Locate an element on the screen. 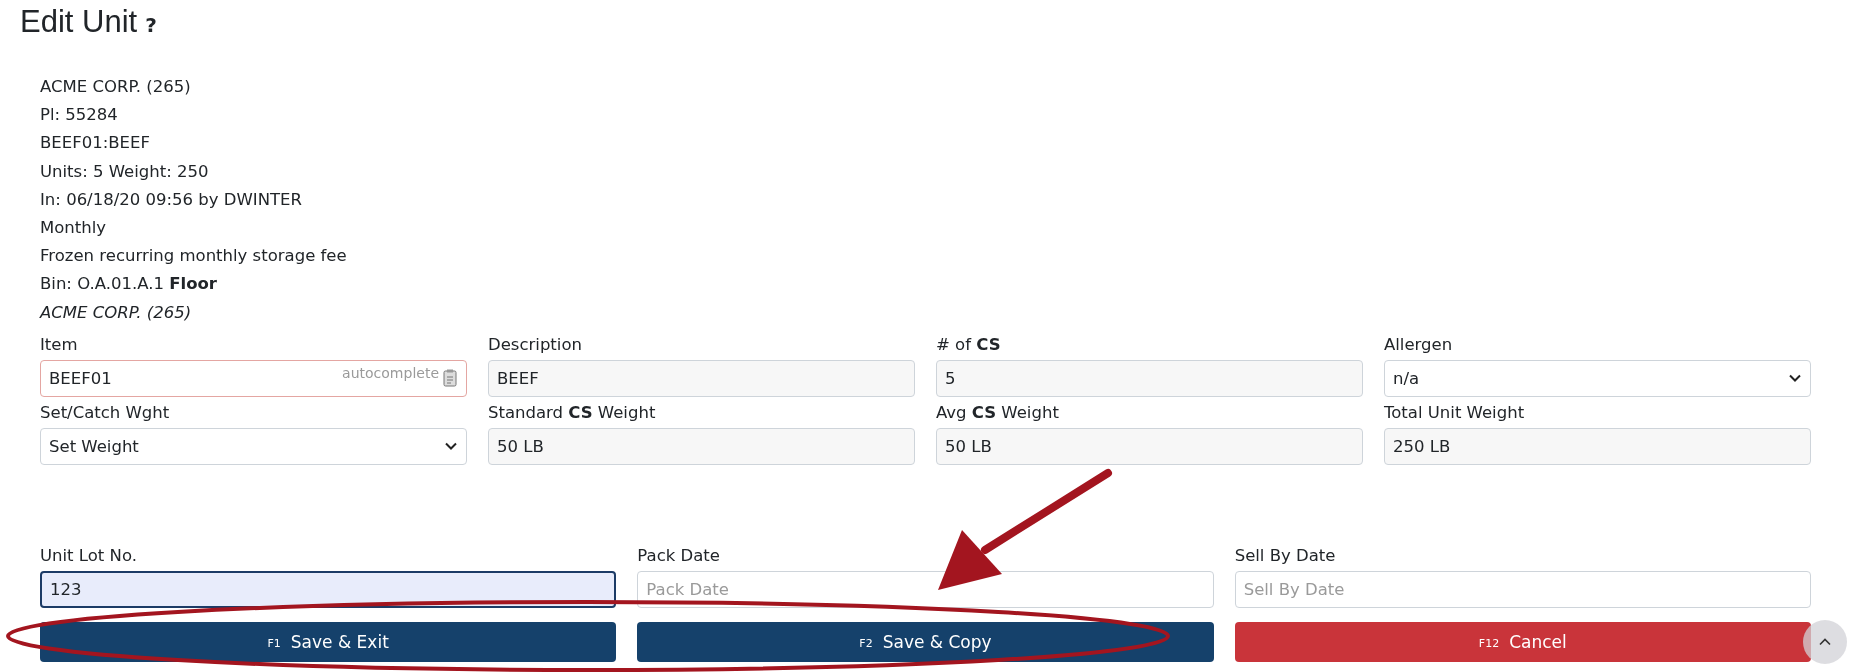 The image size is (1852, 672). info-line: Bin: O.A.01.A.1 Floor is located at coordinates (129, 284).